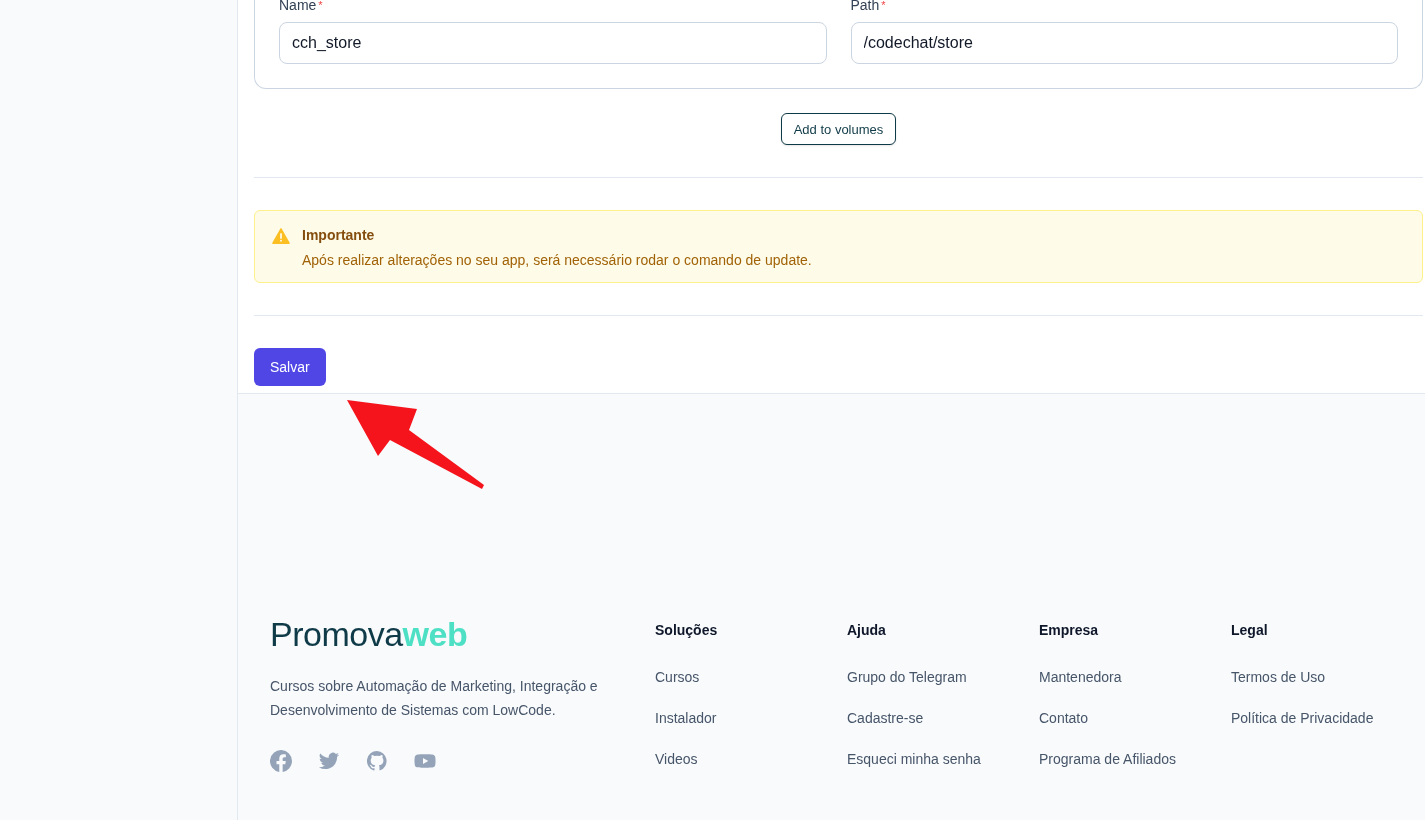 The width and height of the screenshot is (1425, 820). I want to click on input-field: cch_store, so click(553, 43).